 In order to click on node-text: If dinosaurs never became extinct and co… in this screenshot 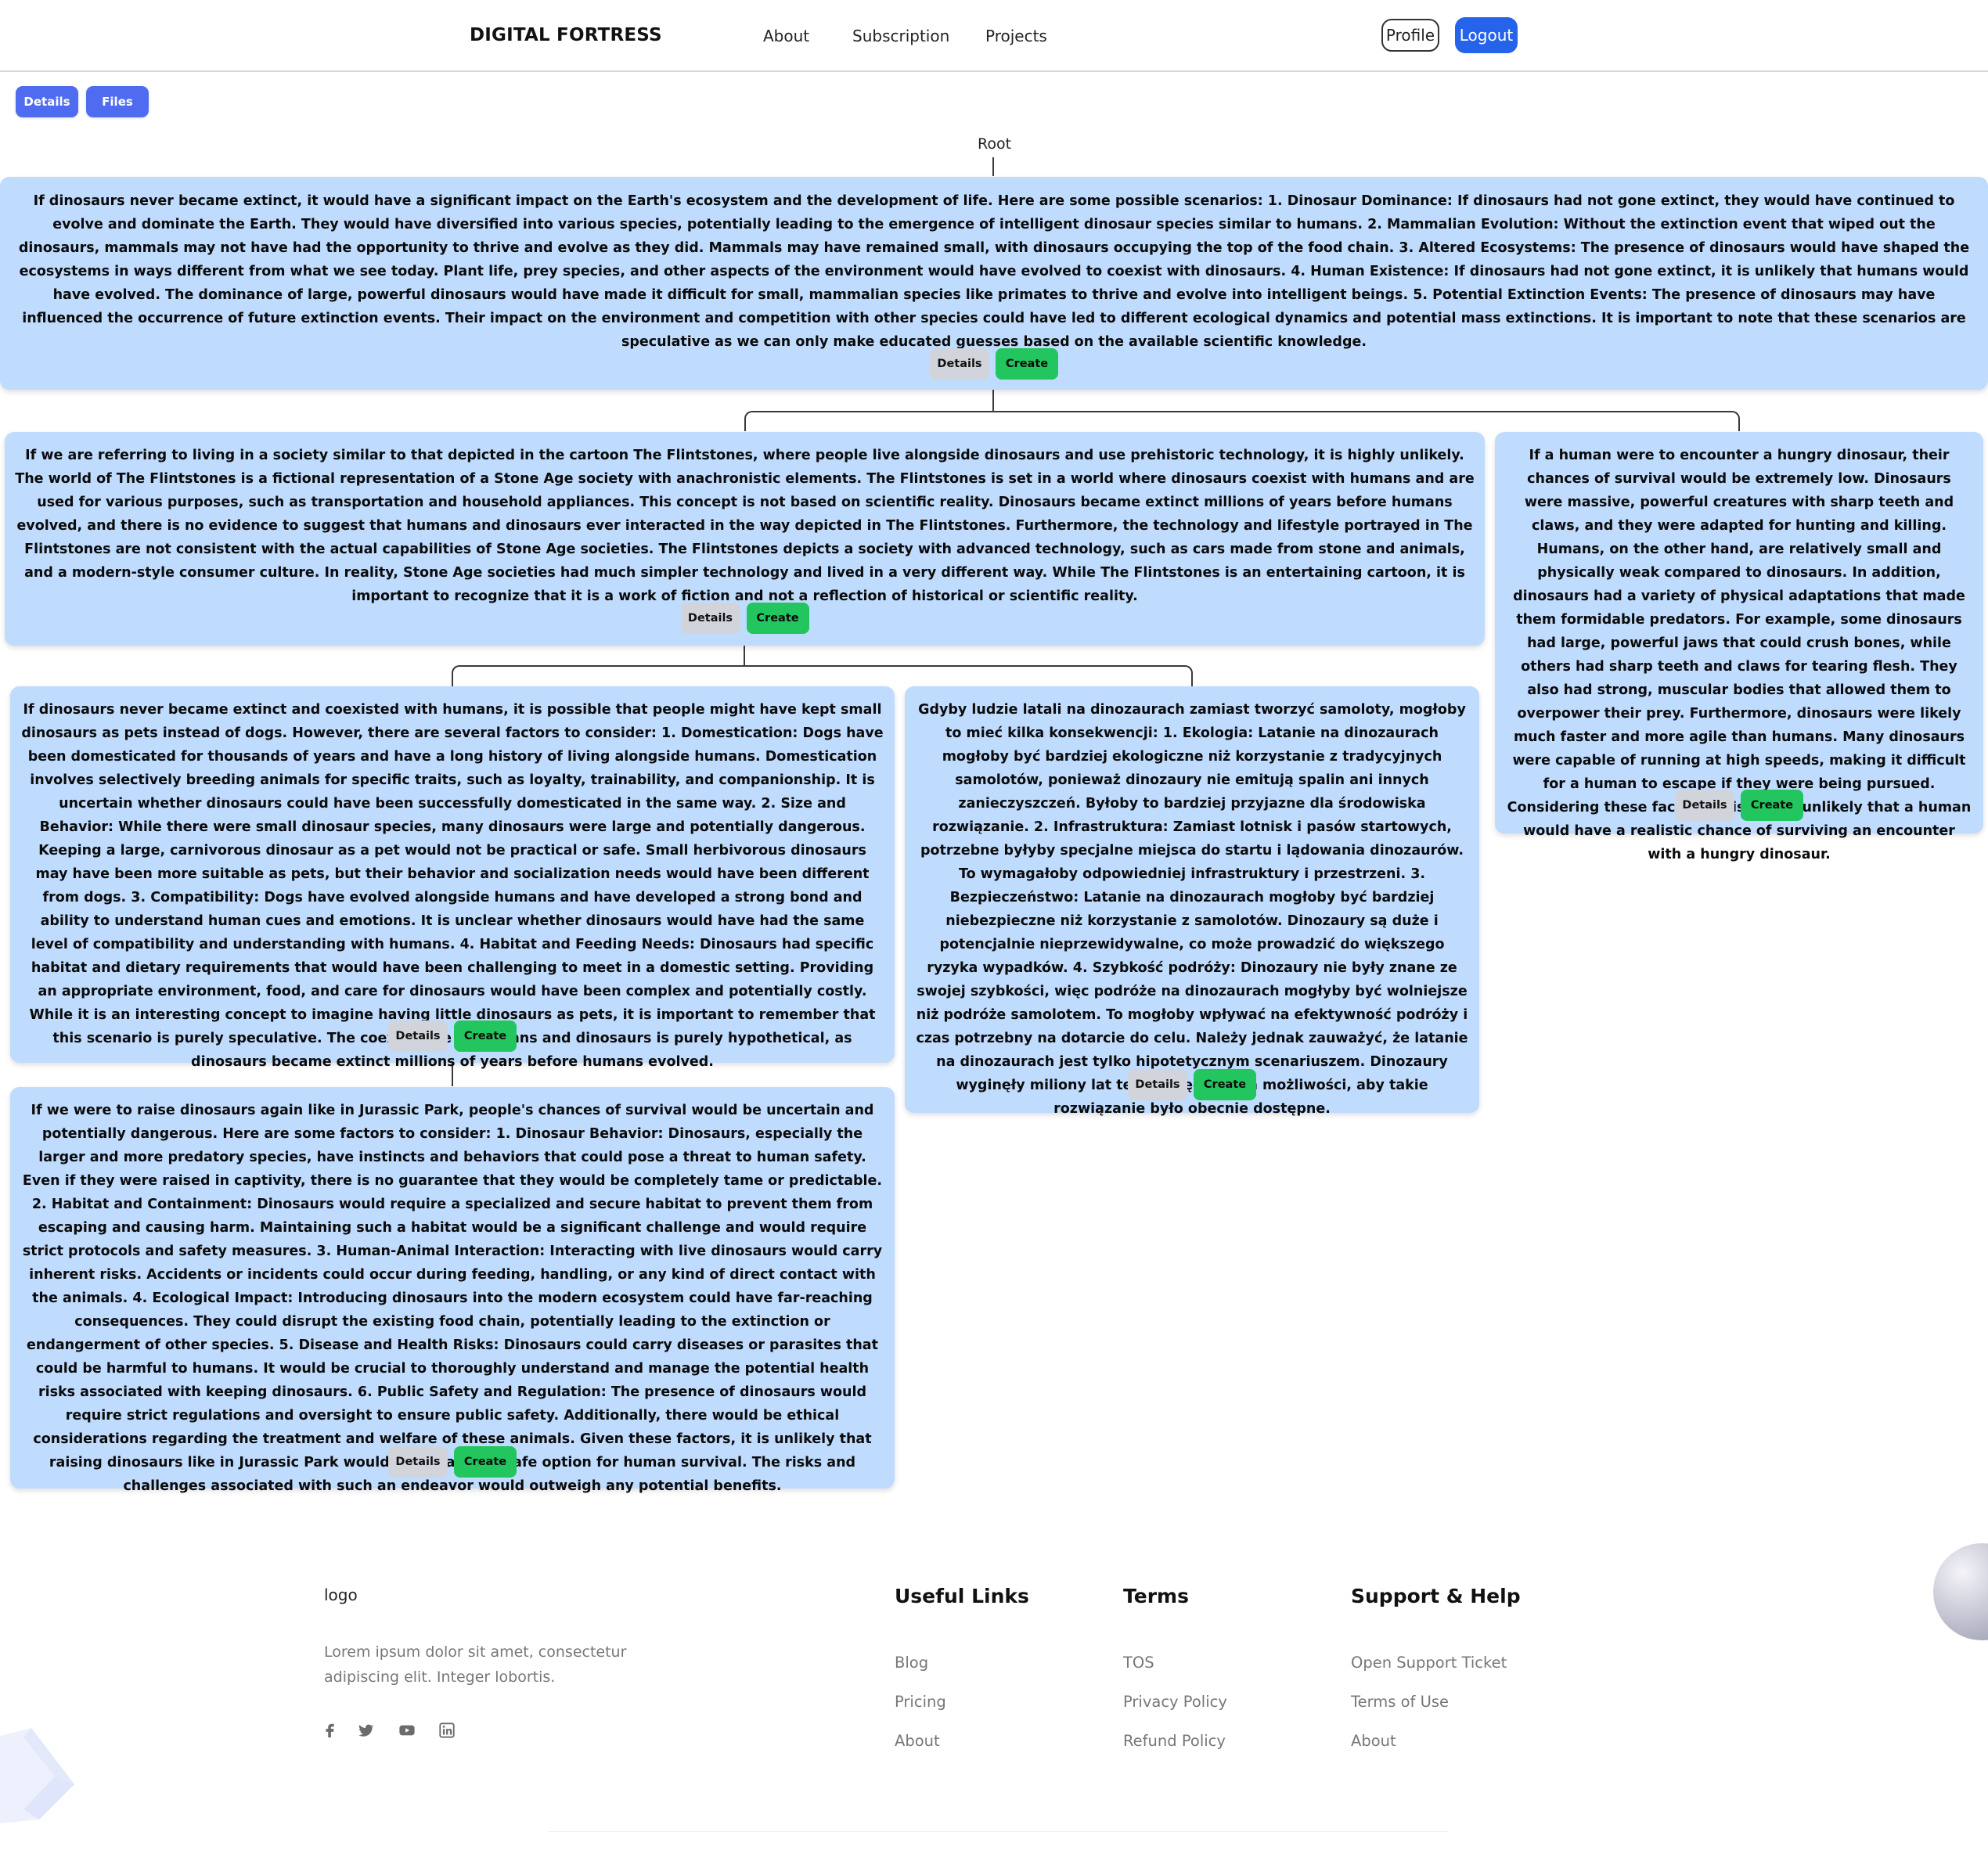, I will do `click(453, 886)`.